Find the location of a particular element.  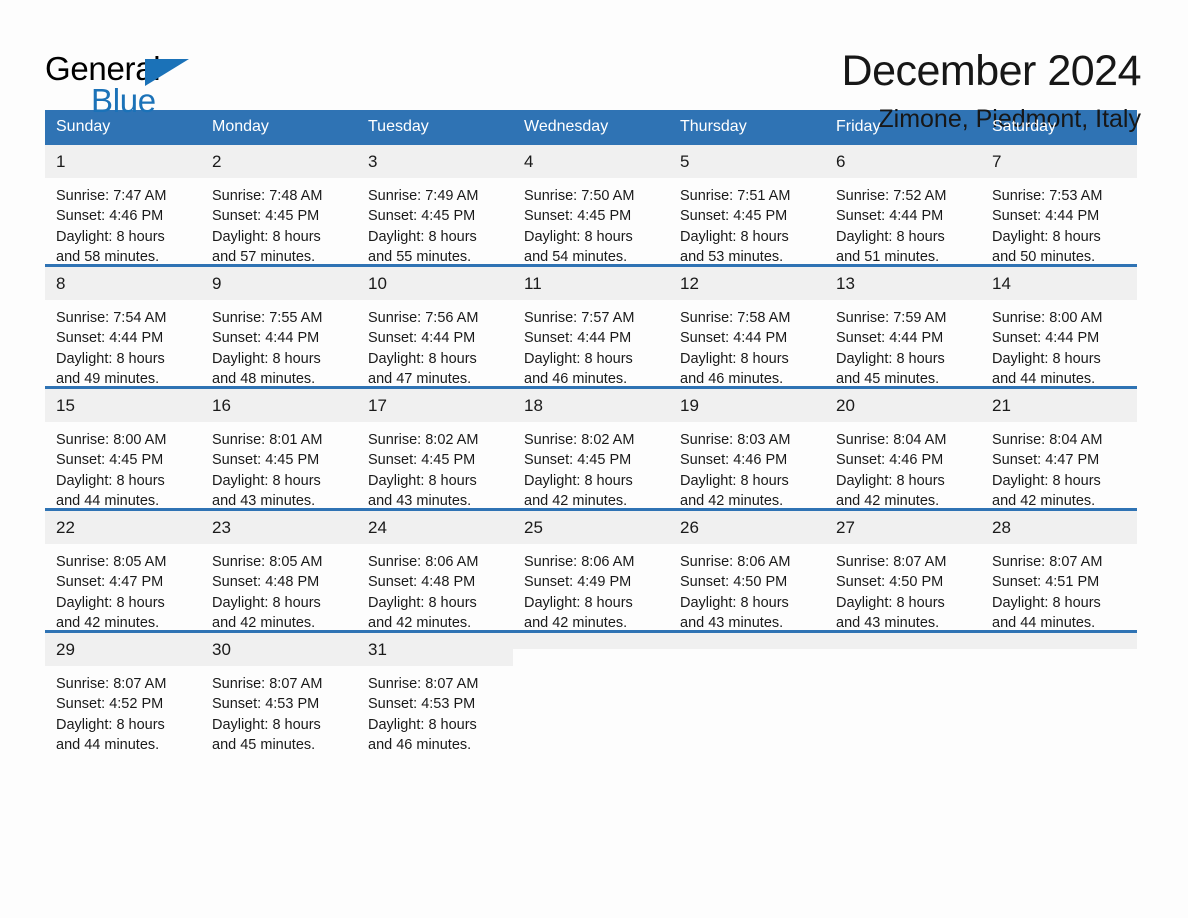

day-number: 31 is located at coordinates (435, 649).